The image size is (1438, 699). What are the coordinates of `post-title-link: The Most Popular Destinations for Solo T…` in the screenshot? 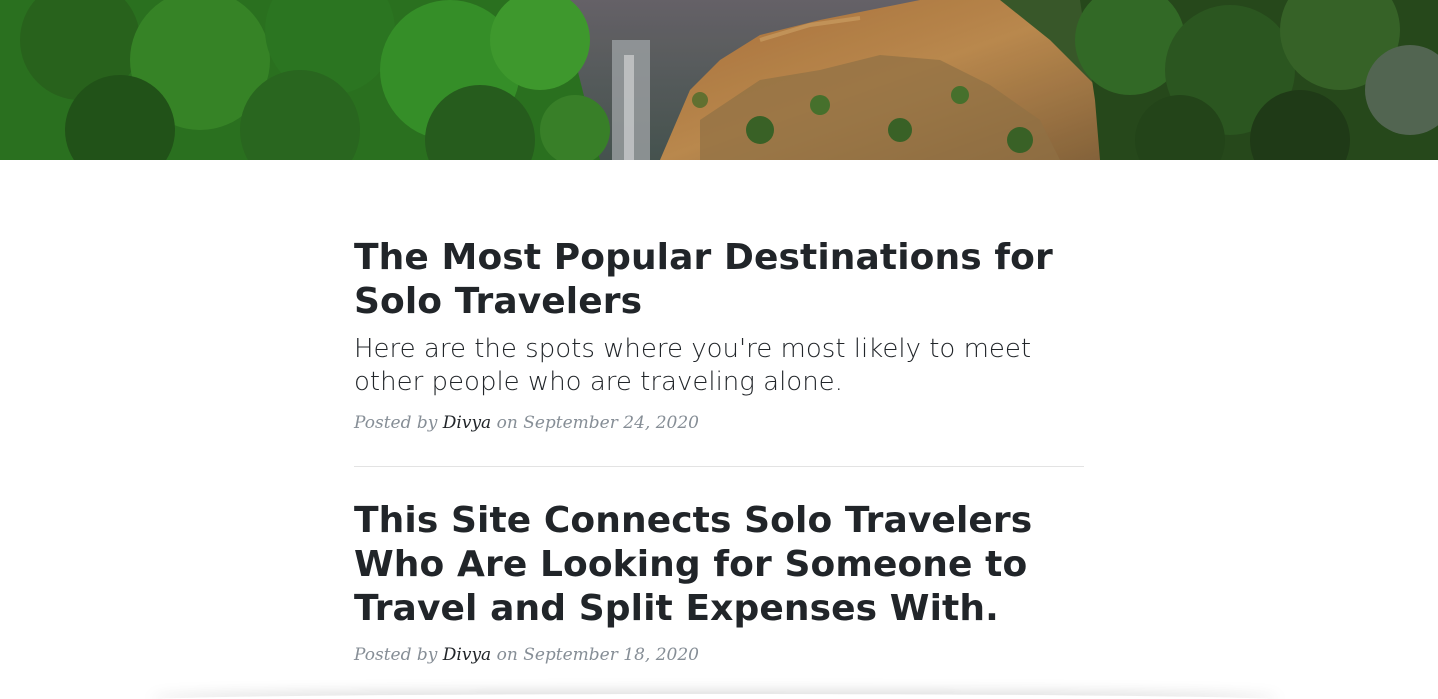 It's located at (719, 280).